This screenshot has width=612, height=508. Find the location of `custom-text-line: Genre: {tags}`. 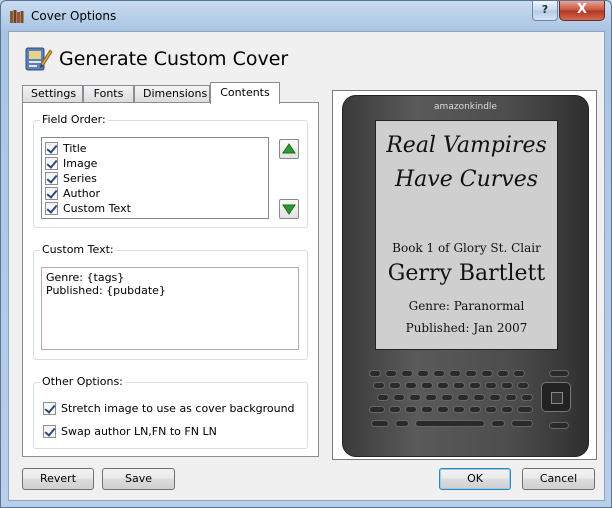

custom-text-line: Genre: {tags} is located at coordinates (85, 277).